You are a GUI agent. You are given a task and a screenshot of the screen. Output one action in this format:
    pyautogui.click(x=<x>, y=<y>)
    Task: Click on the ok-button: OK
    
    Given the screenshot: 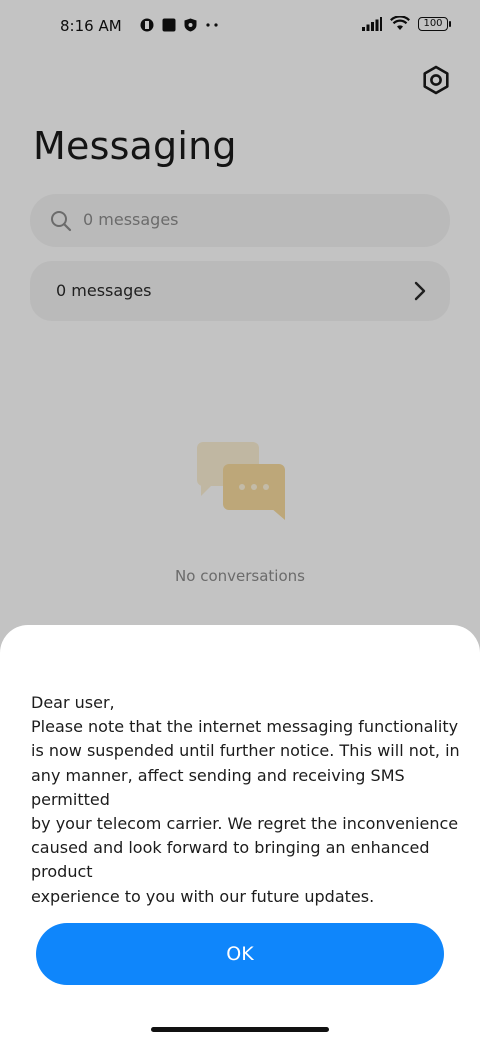 What is the action you would take?
    pyautogui.click(x=240, y=954)
    